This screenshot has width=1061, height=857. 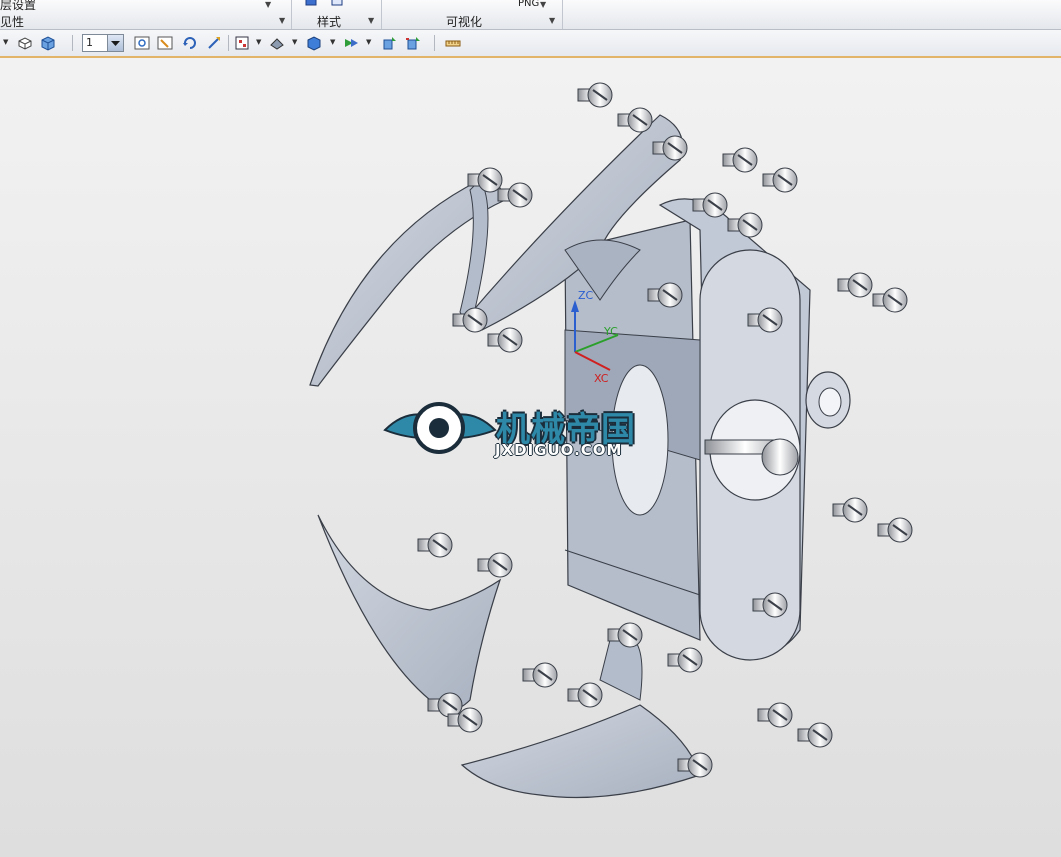 I want to click on wireframe-box-icon, so click(x=25, y=43).